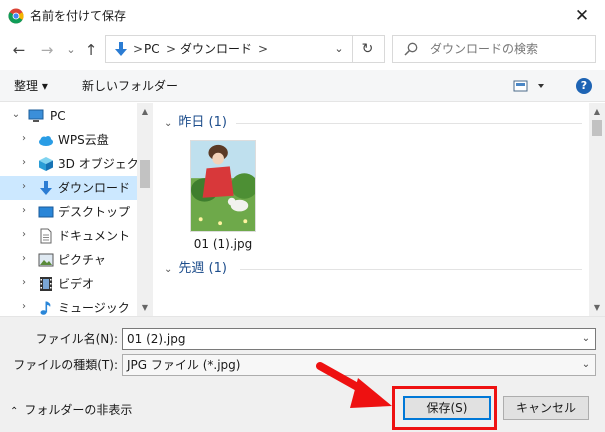  Describe the element at coordinates (91, 50) in the screenshot. I see `up-button: ↑` at that location.